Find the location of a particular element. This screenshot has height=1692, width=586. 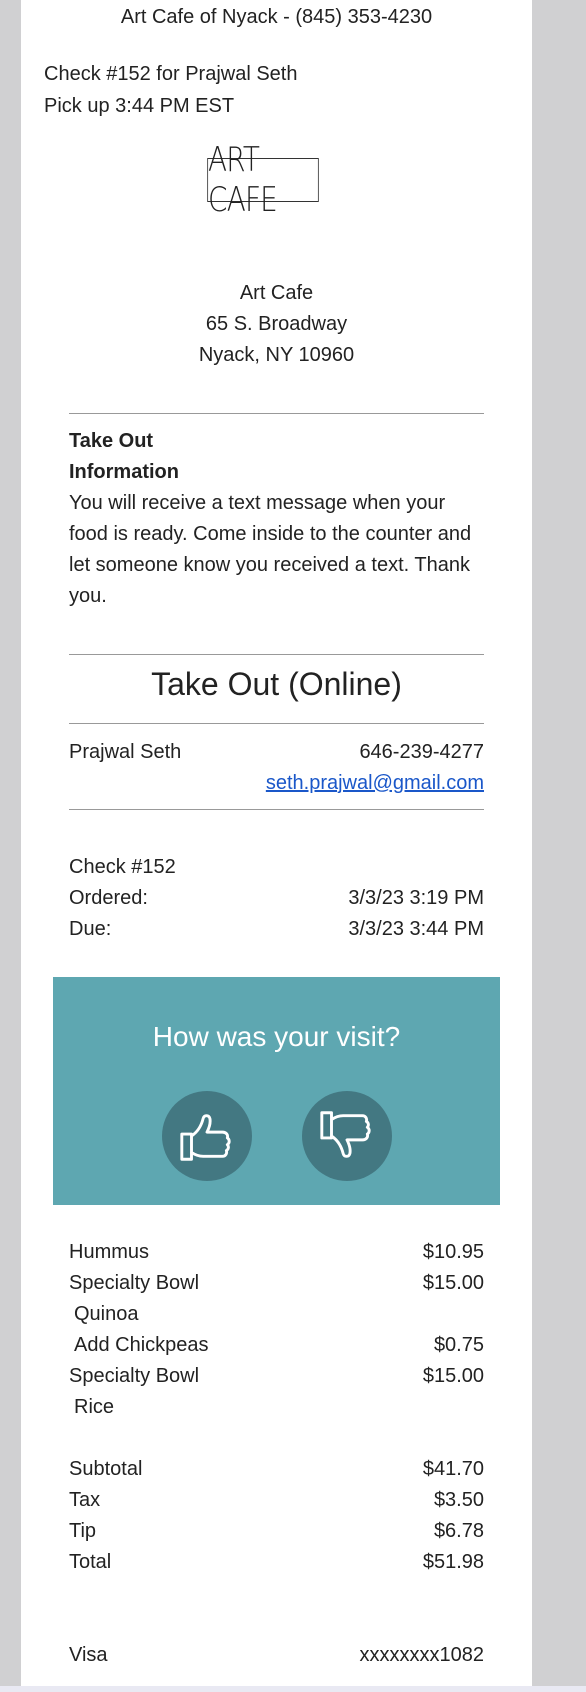

tip-label: Tip is located at coordinates (83, 1531).